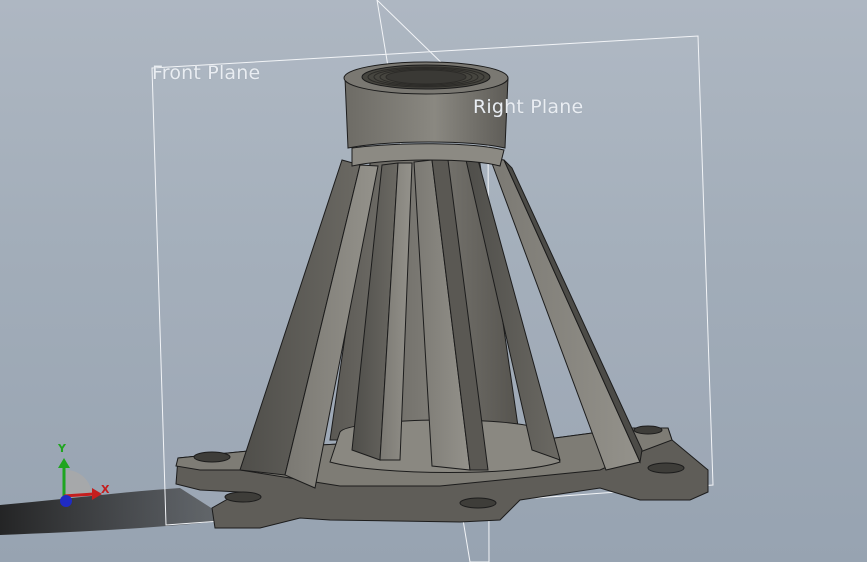 Image resolution: width=867 pixels, height=562 pixels. I want to click on triad-plane-quarter, so click(79, 483).